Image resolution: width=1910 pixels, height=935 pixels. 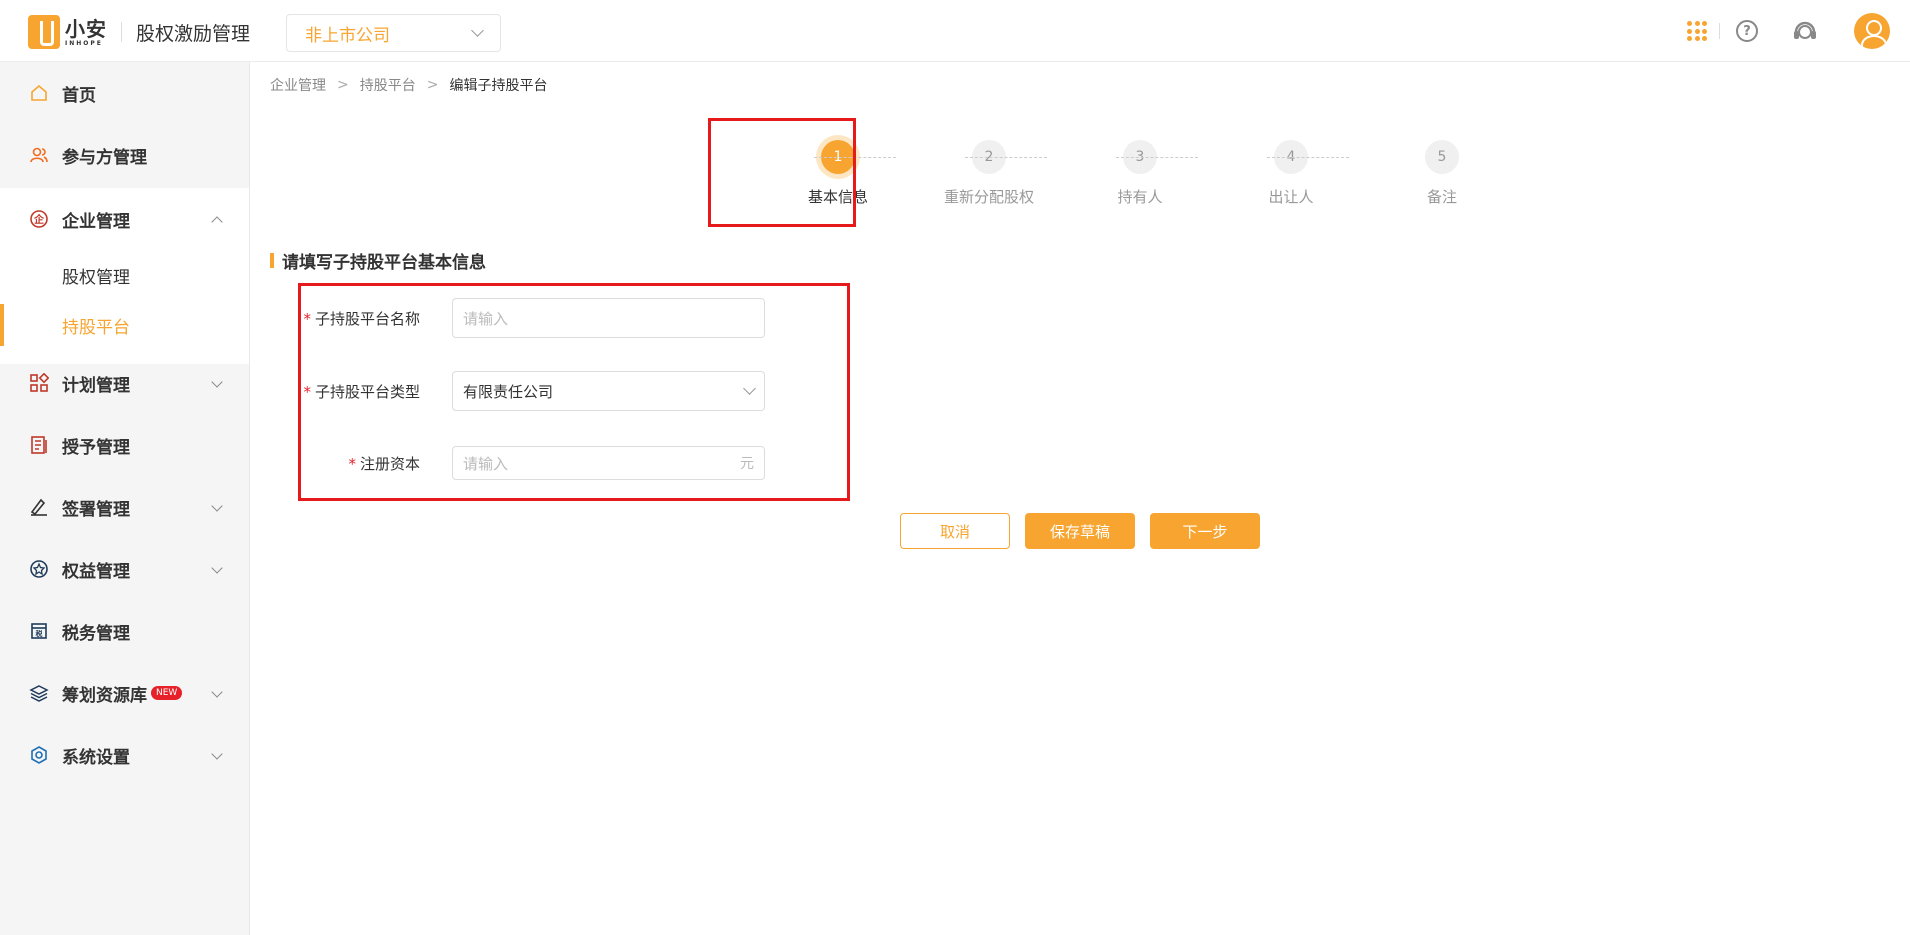 What do you see at coordinates (39, 631) in the screenshot?
I see `tax-icon: 税` at bounding box center [39, 631].